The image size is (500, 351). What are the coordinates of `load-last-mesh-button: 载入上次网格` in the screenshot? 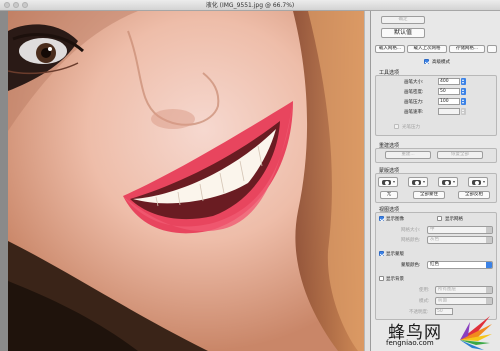 It's located at (427, 49).